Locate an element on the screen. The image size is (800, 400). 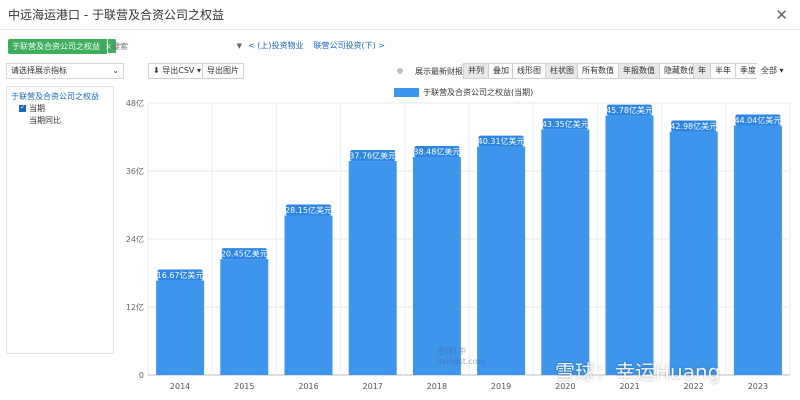
x-tick-label: 2014 is located at coordinates (180, 386).